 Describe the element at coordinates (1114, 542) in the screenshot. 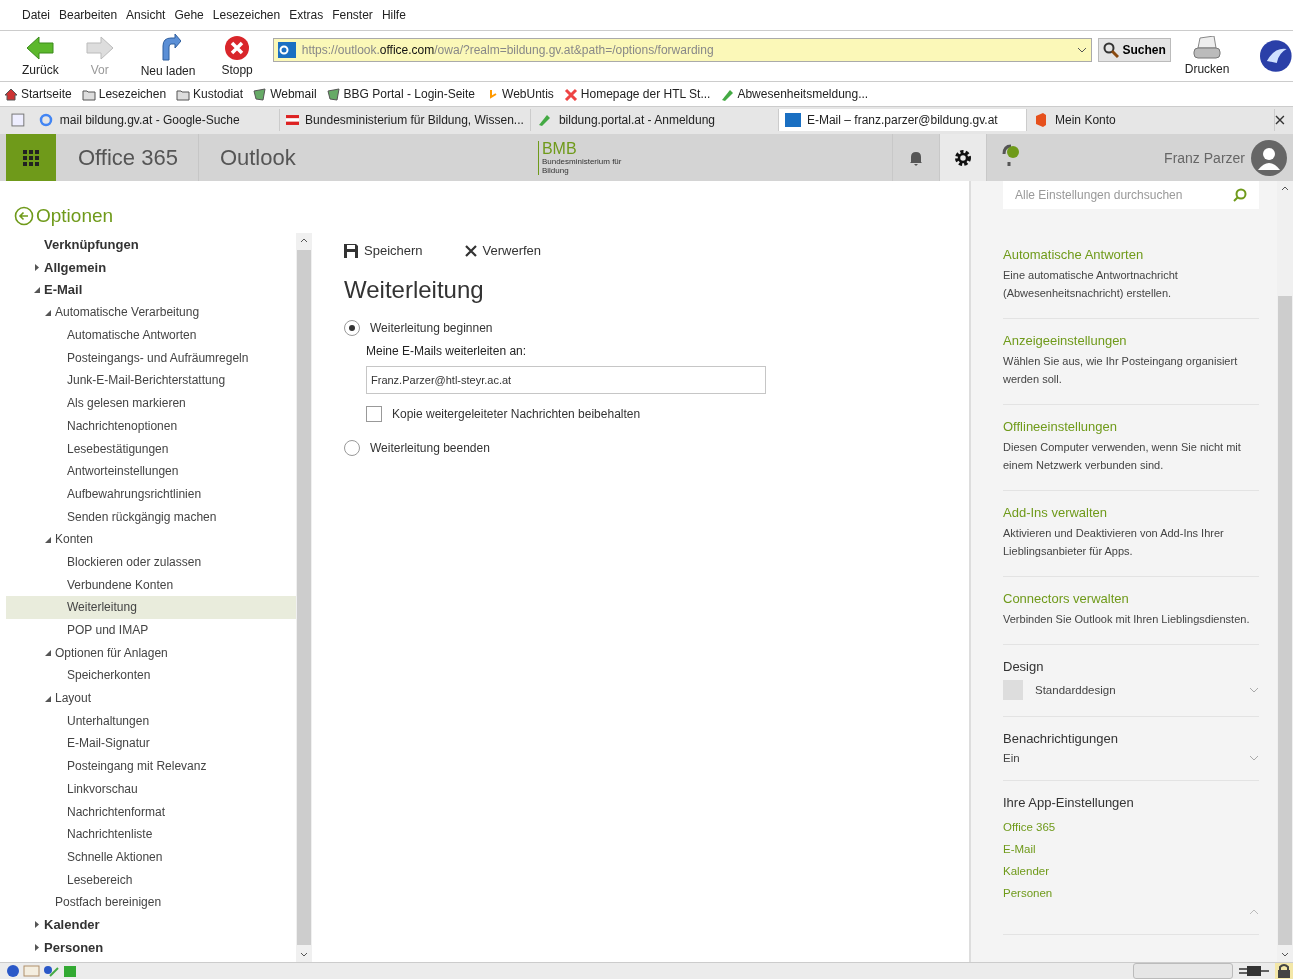

I see `settings-description: Aktivieren und Deaktivieren von Add-Ins Ihrer Lieblingsanbieter für Apps.` at that location.